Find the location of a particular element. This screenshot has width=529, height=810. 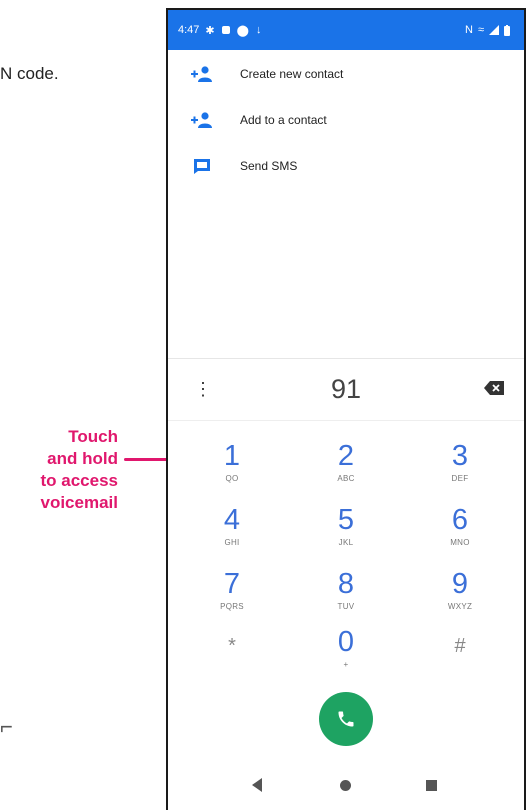

home-icon is located at coordinates (345, 785).